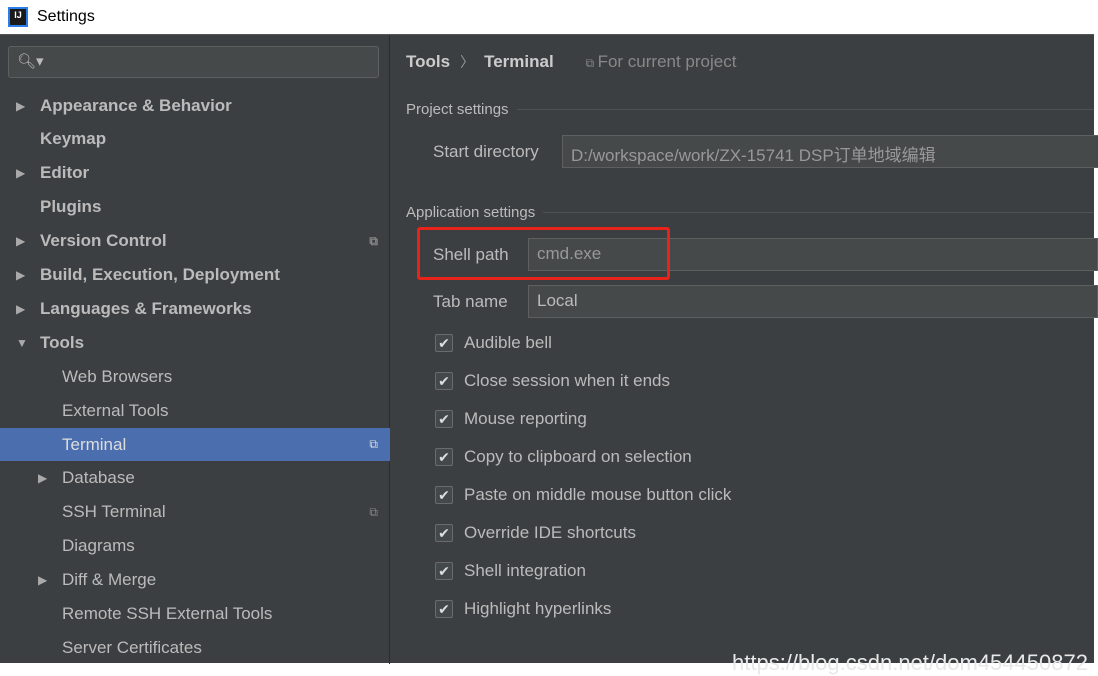 This screenshot has height=676, width=1098. I want to click on sidebar-item: ▶ Languages & Frameworks, so click(195, 308).